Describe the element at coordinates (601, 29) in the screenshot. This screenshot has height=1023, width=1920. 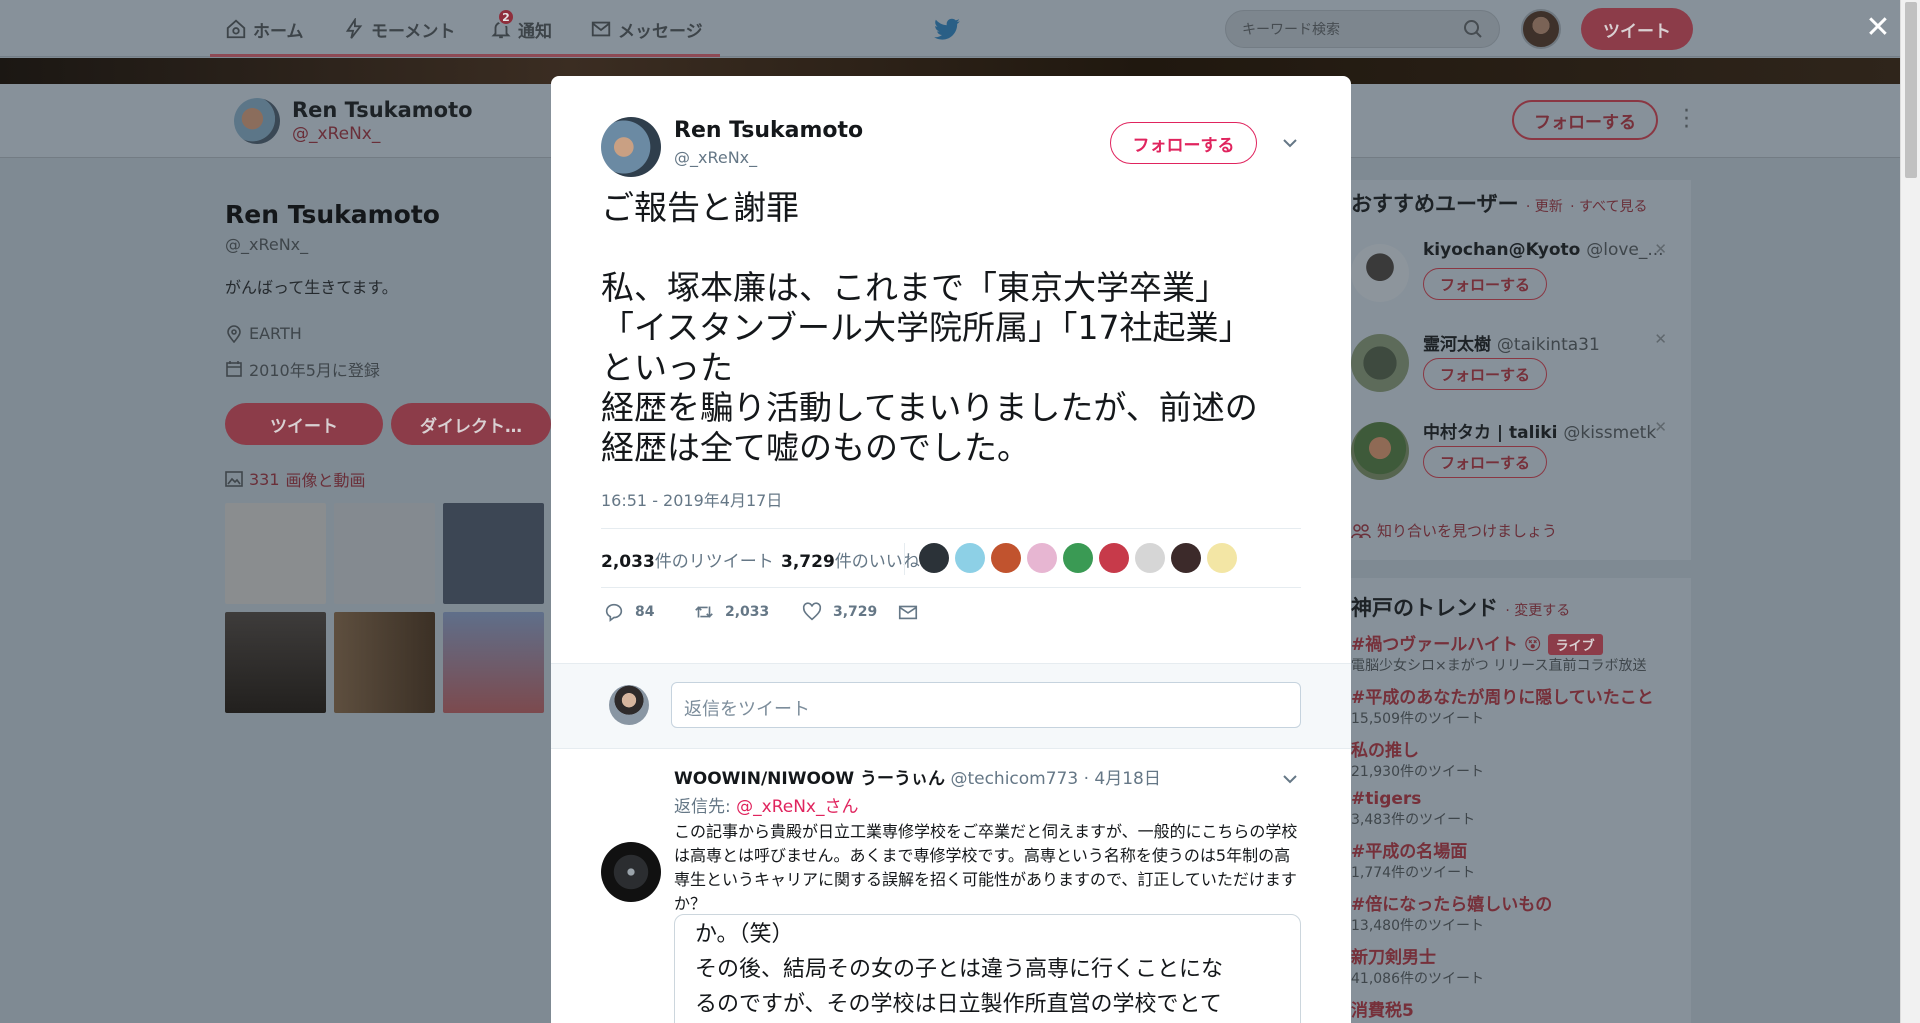
I see `envelope-icon` at that location.